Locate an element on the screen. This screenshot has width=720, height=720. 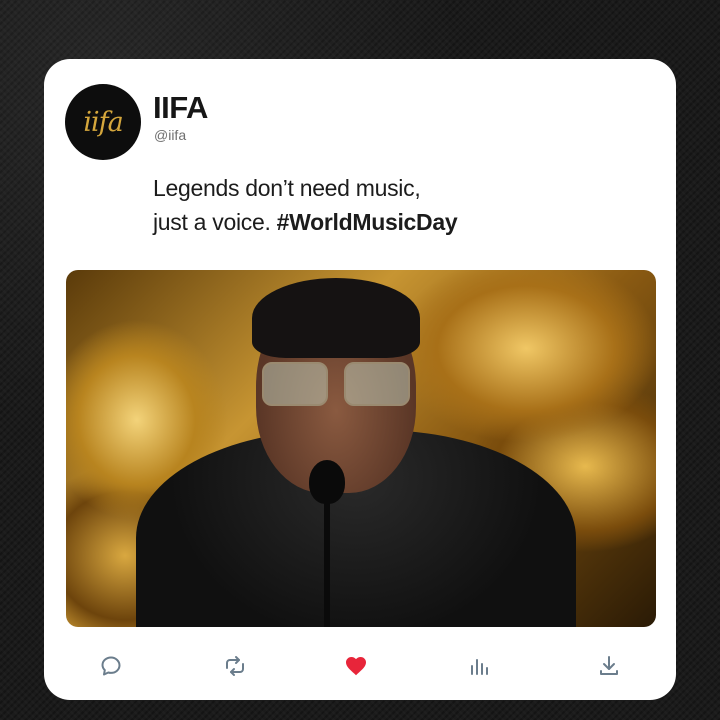
like-button is located at coordinates (356, 666).